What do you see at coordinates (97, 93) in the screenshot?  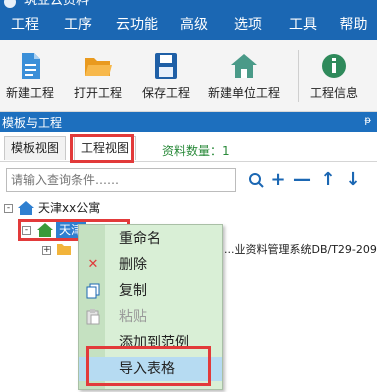 I see `open-project-label: 打开工程` at bounding box center [97, 93].